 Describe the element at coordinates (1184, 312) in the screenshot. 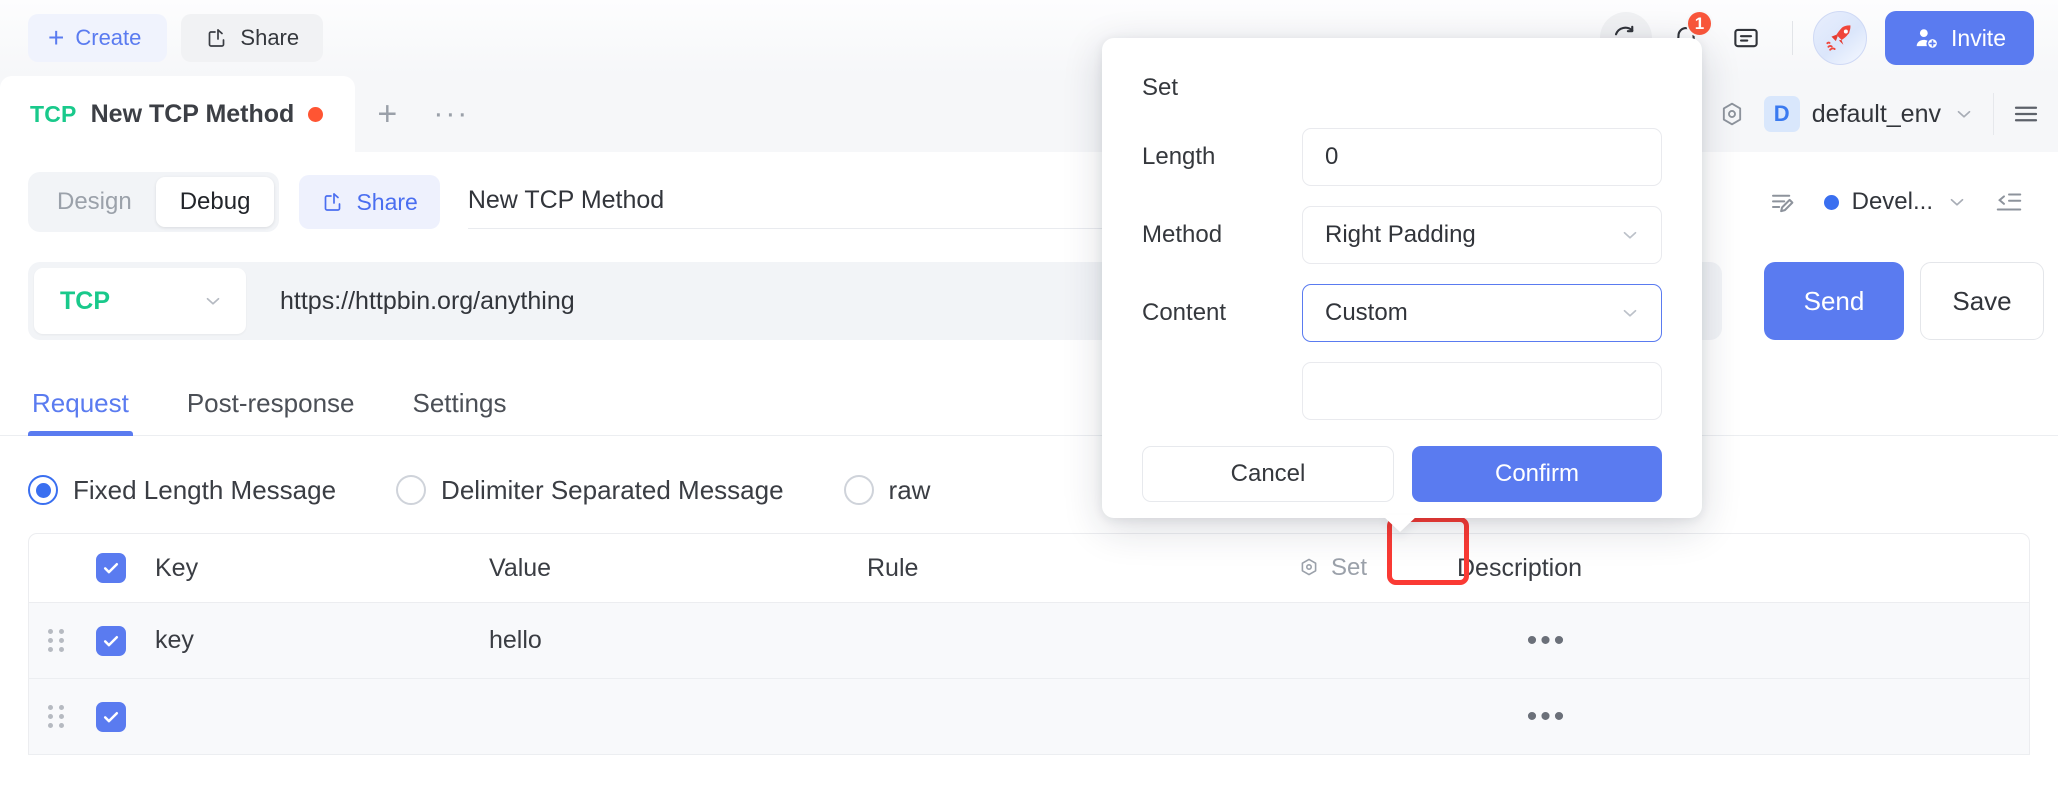

I see `field-label-content: Content` at that location.